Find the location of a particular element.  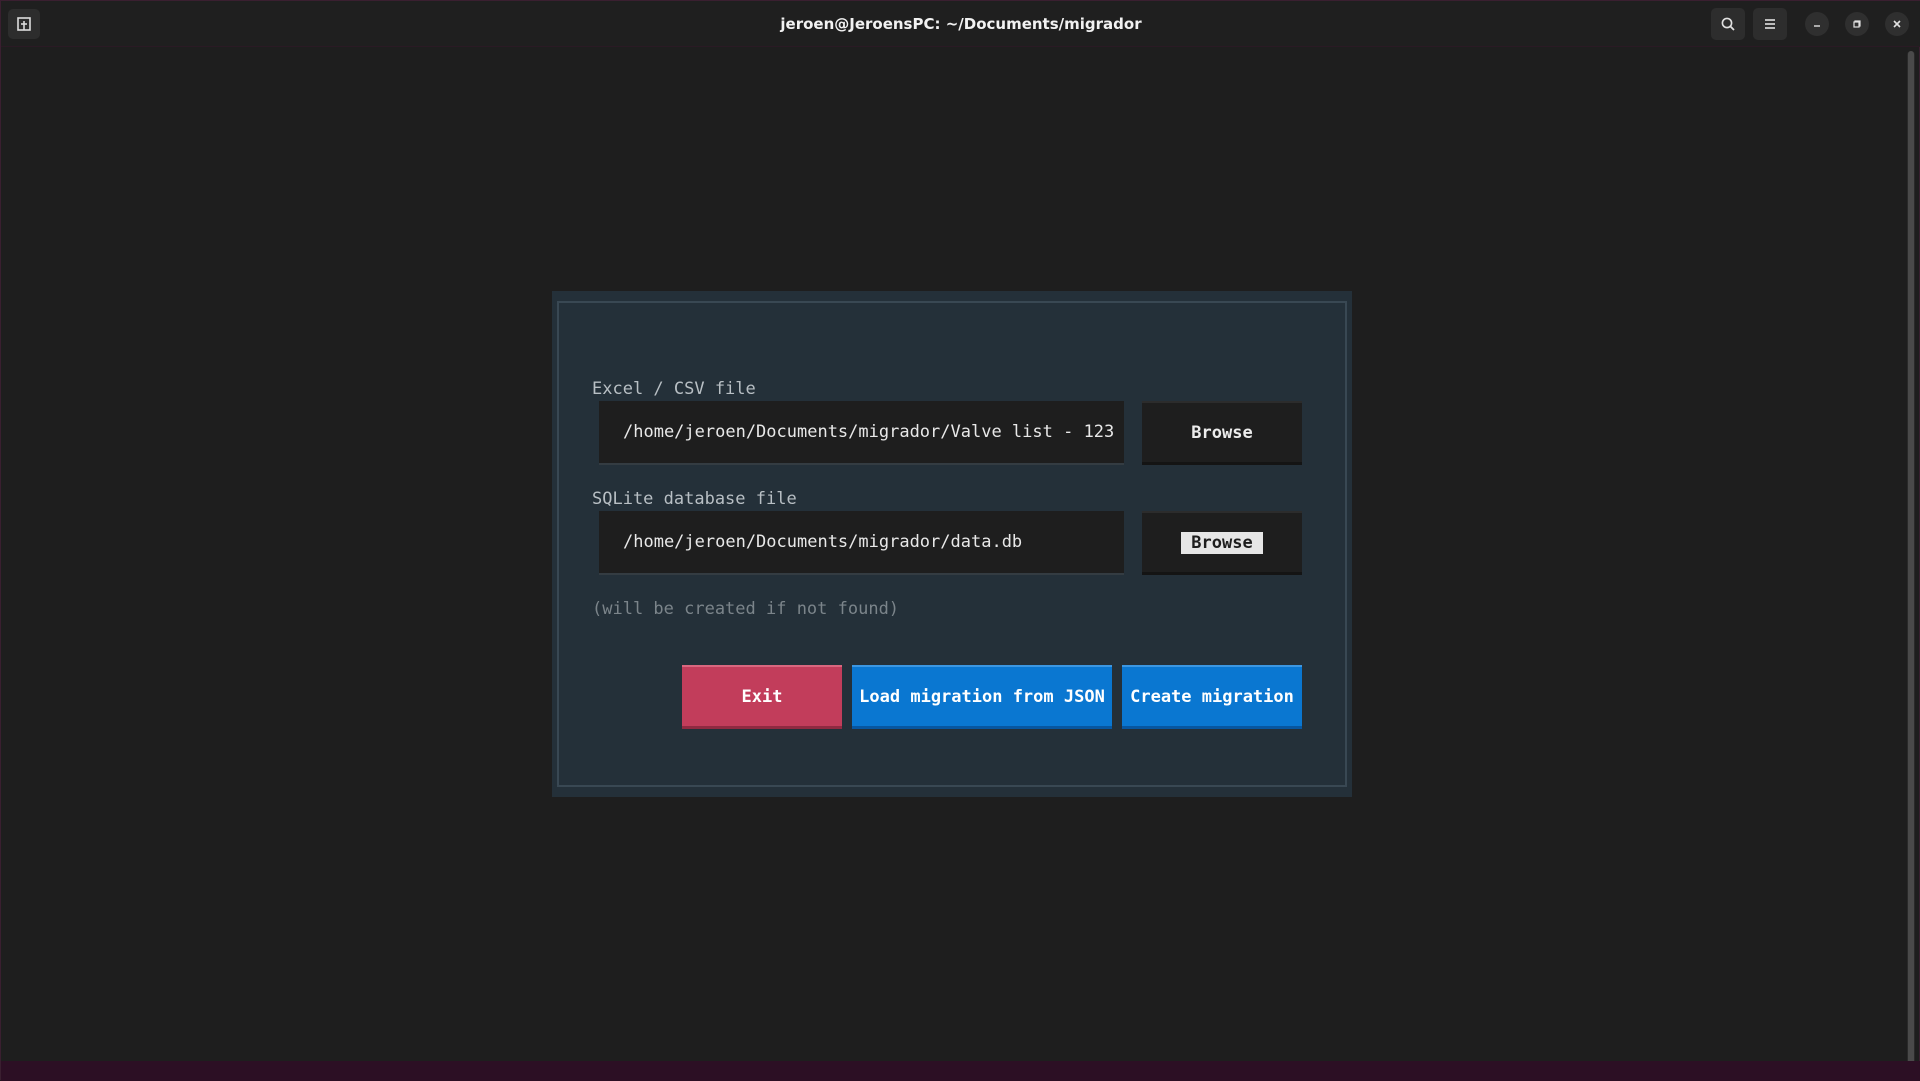

load-migration-json-label: Load migration from JSON is located at coordinates (982, 696).